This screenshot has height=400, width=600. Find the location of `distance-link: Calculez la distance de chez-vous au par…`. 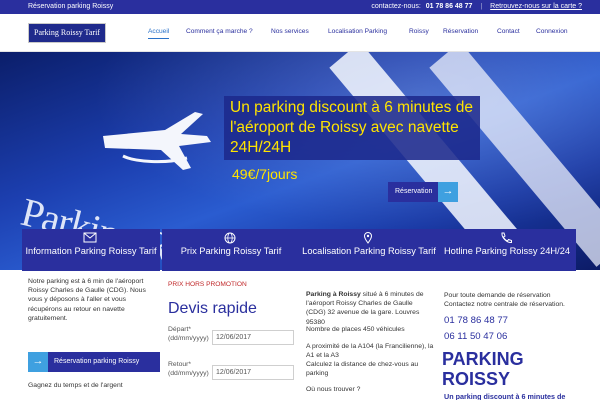

distance-link: Calculez la distance de chez-vous au par… is located at coordinates (370, 369).